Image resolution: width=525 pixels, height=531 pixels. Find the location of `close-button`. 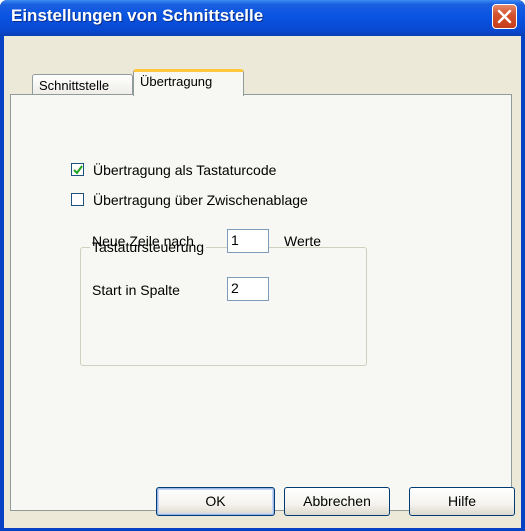

close-button is located at coordinates (504, 16).